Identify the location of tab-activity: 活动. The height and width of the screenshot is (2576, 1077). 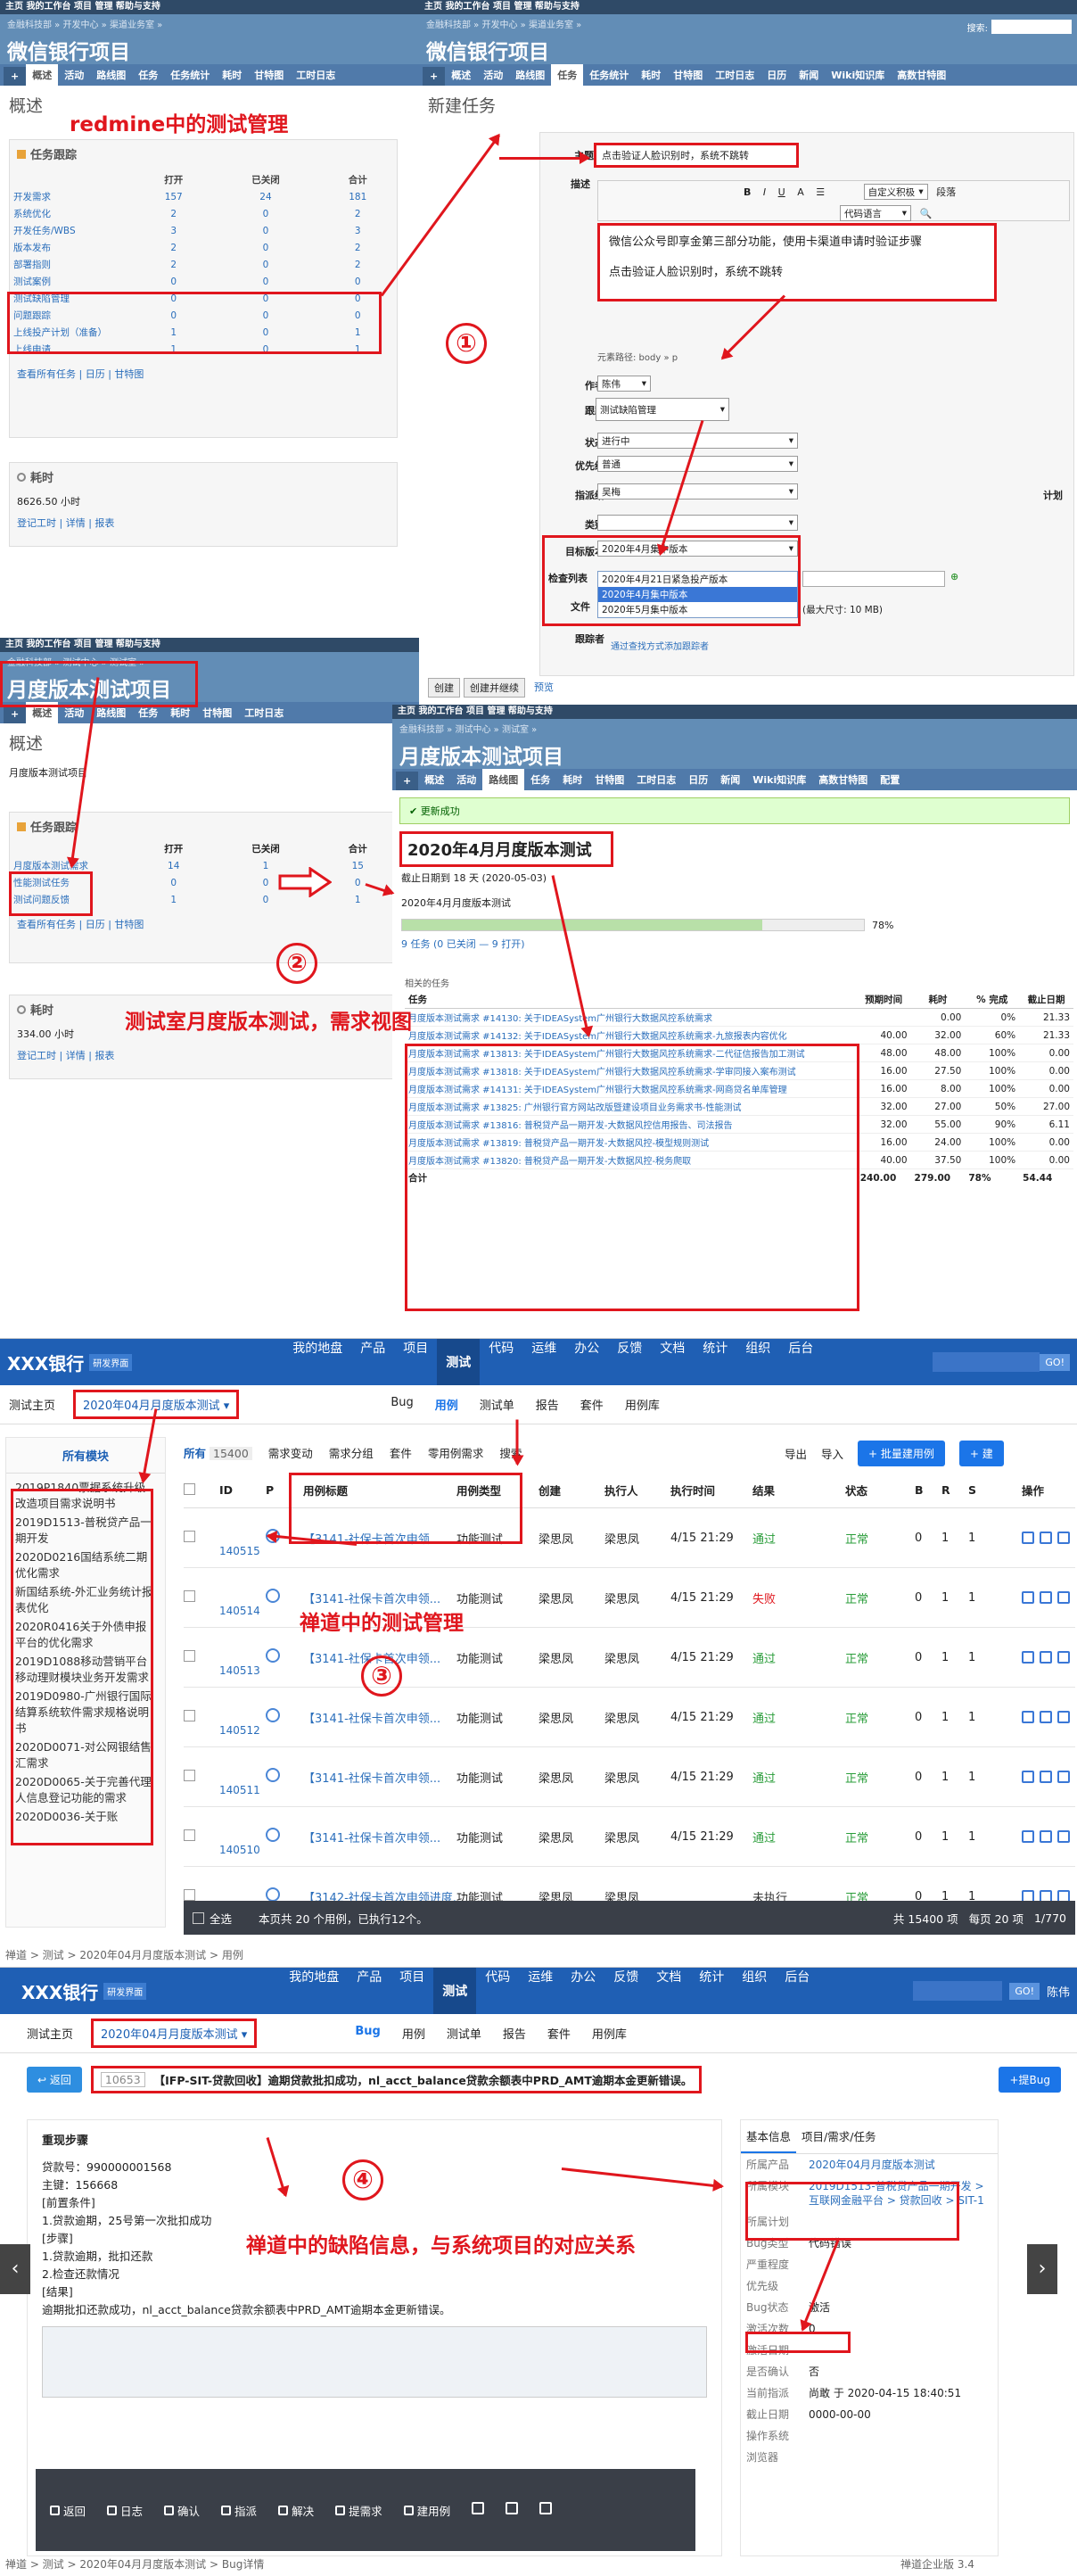
(74, 75).